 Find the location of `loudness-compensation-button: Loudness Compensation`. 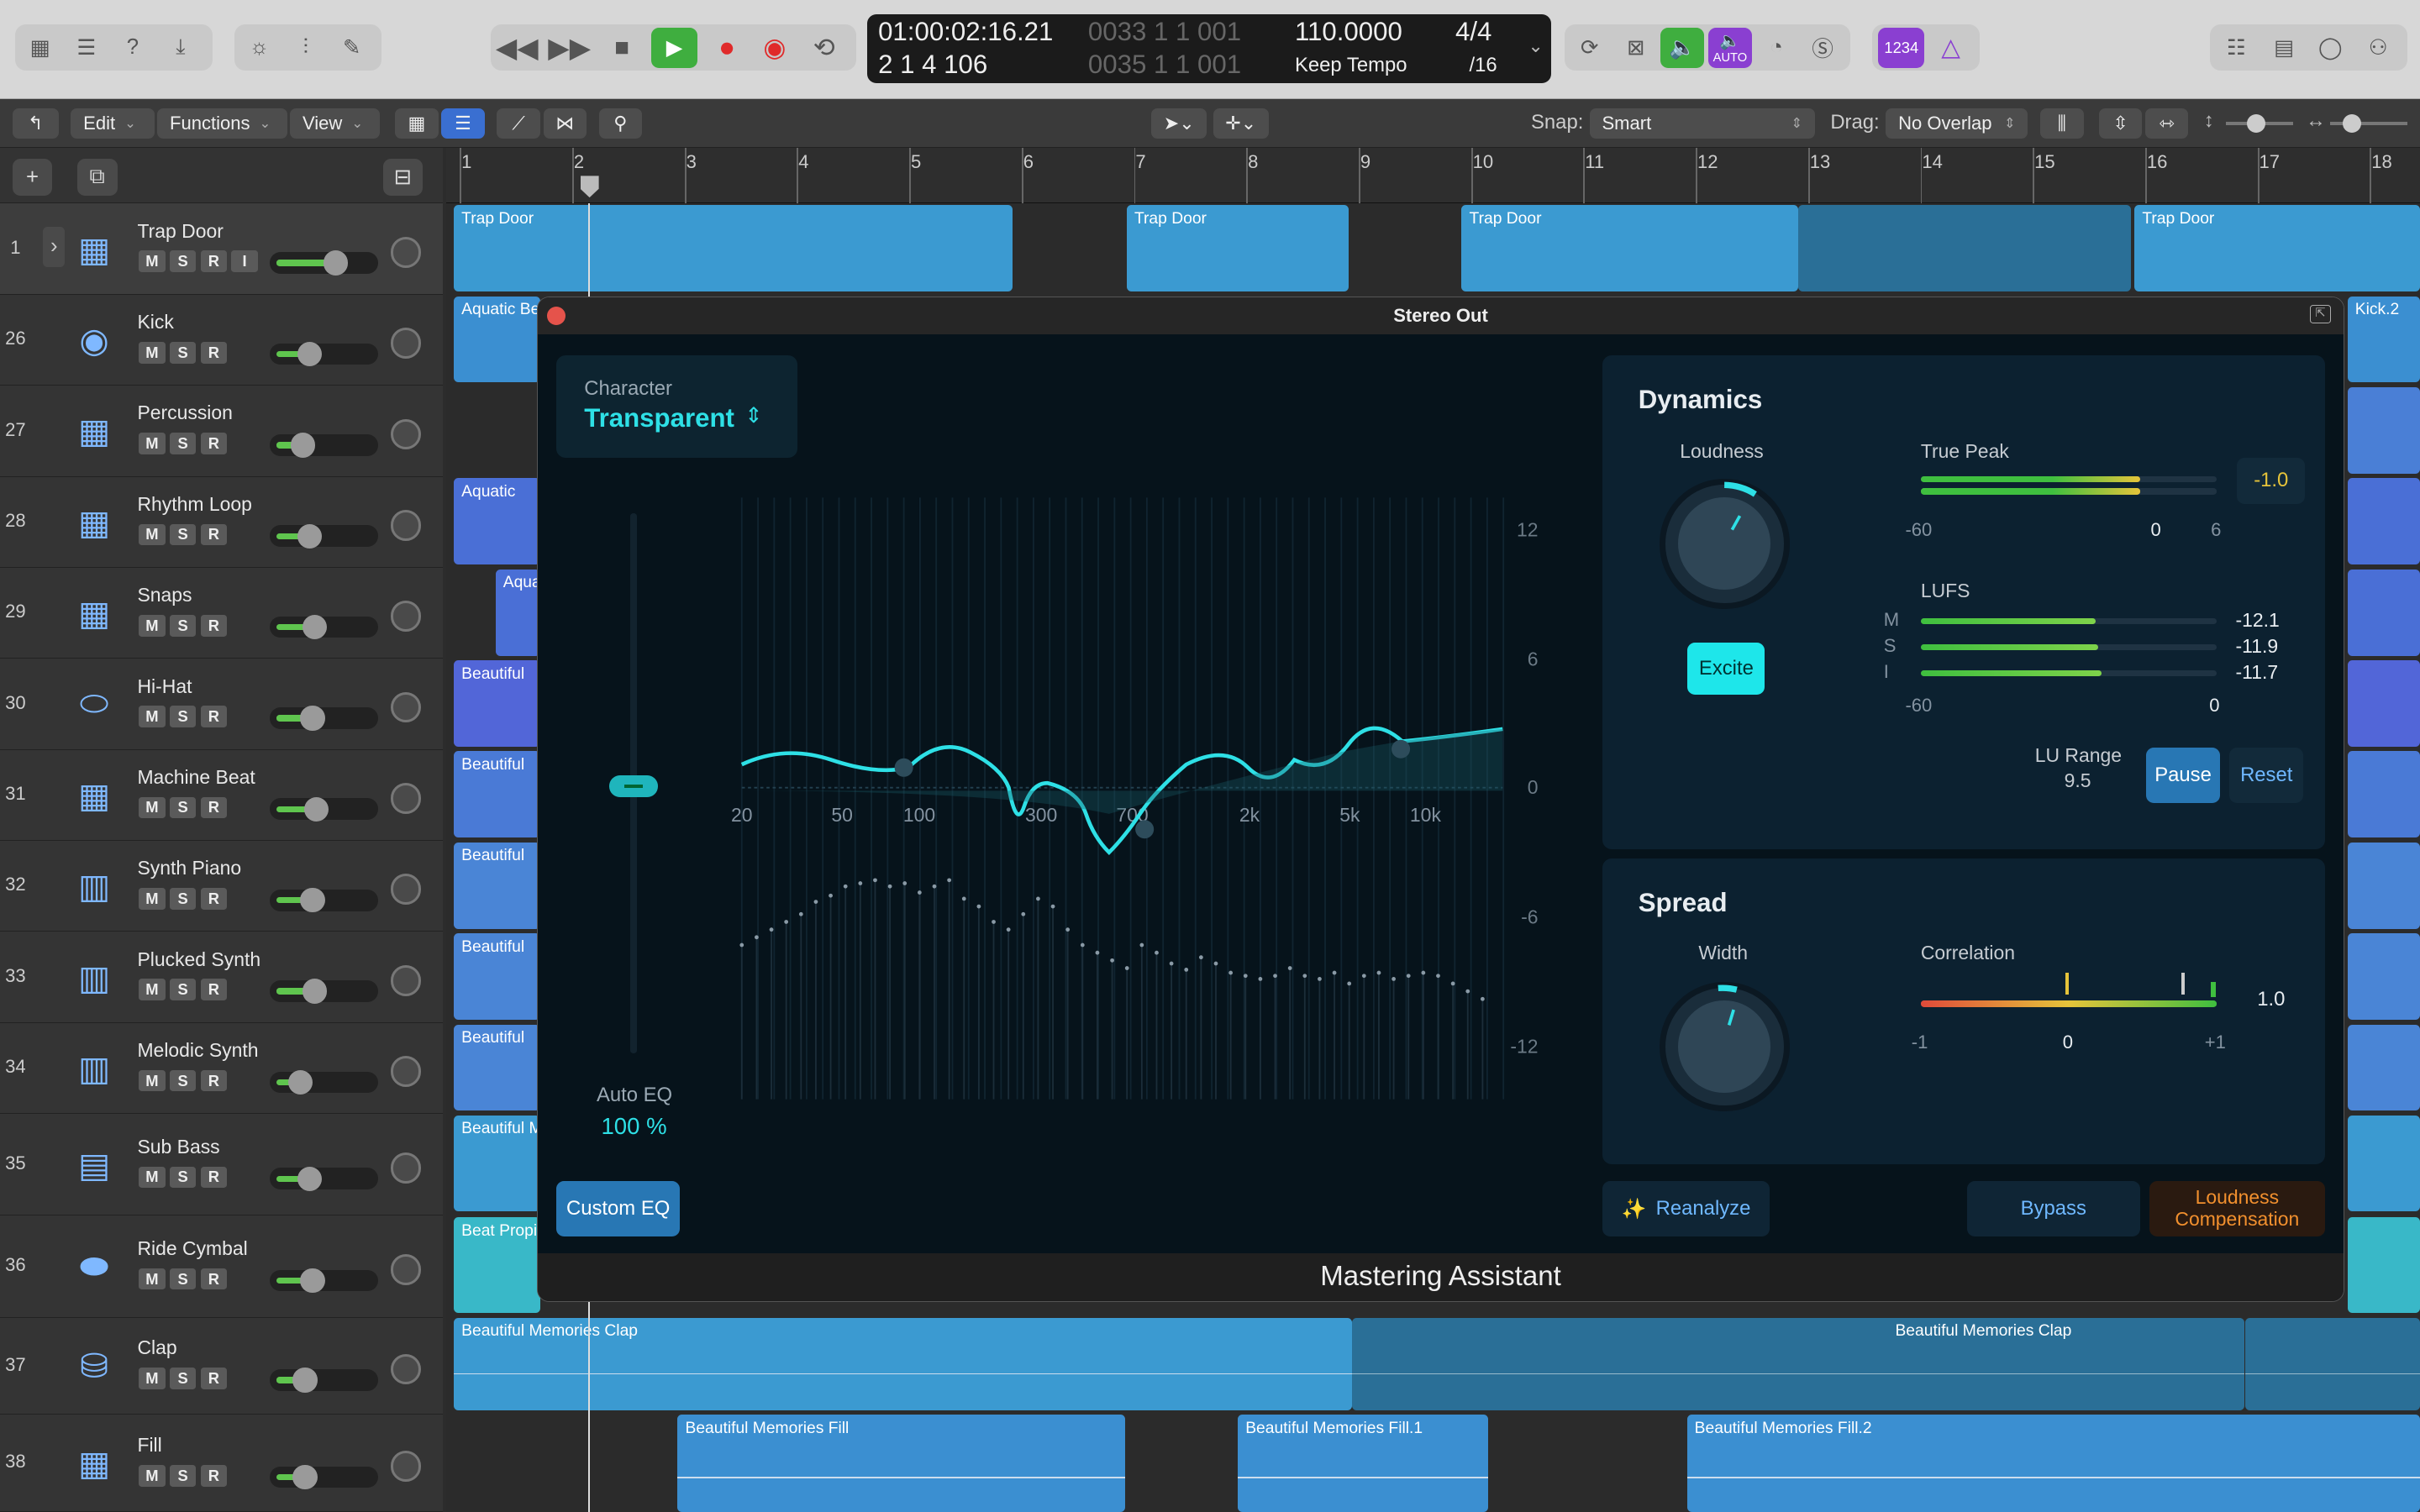

loudness-compensation-button: Loudness Compensation is located at coordinates (2237, 1209).